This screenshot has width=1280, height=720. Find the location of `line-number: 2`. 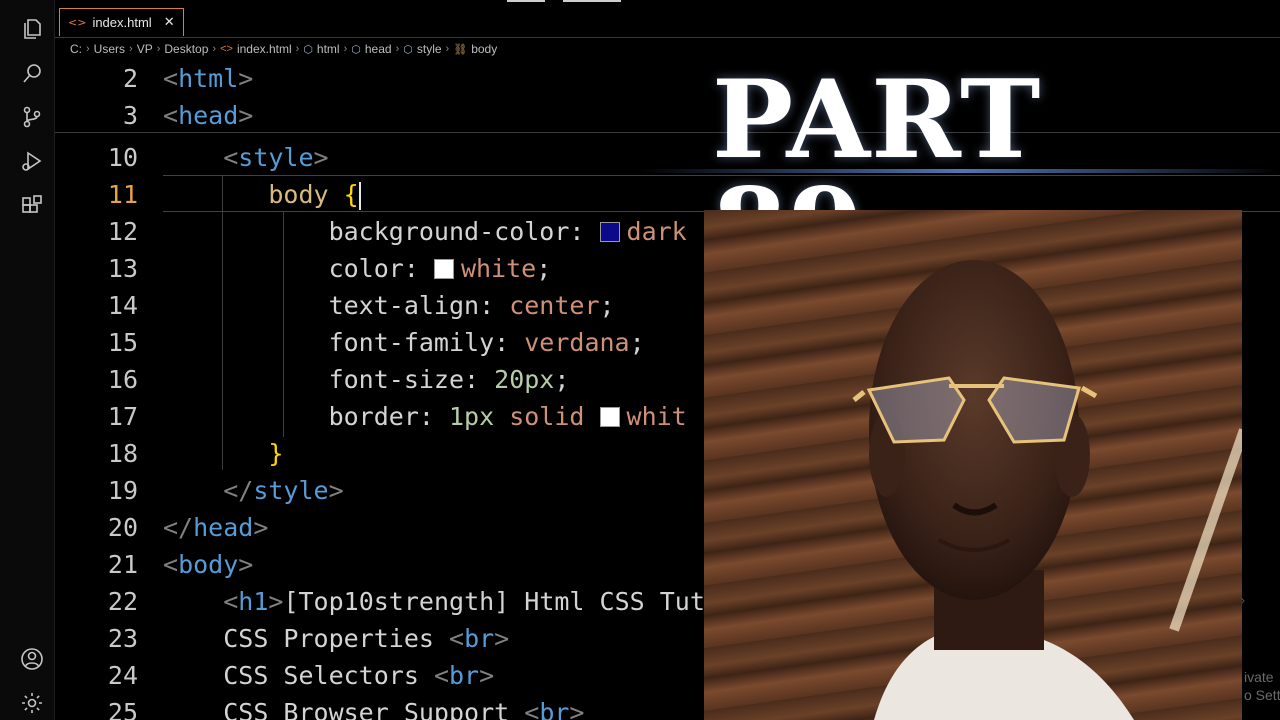

line-number: 2 is located at coordinates (130, 78).